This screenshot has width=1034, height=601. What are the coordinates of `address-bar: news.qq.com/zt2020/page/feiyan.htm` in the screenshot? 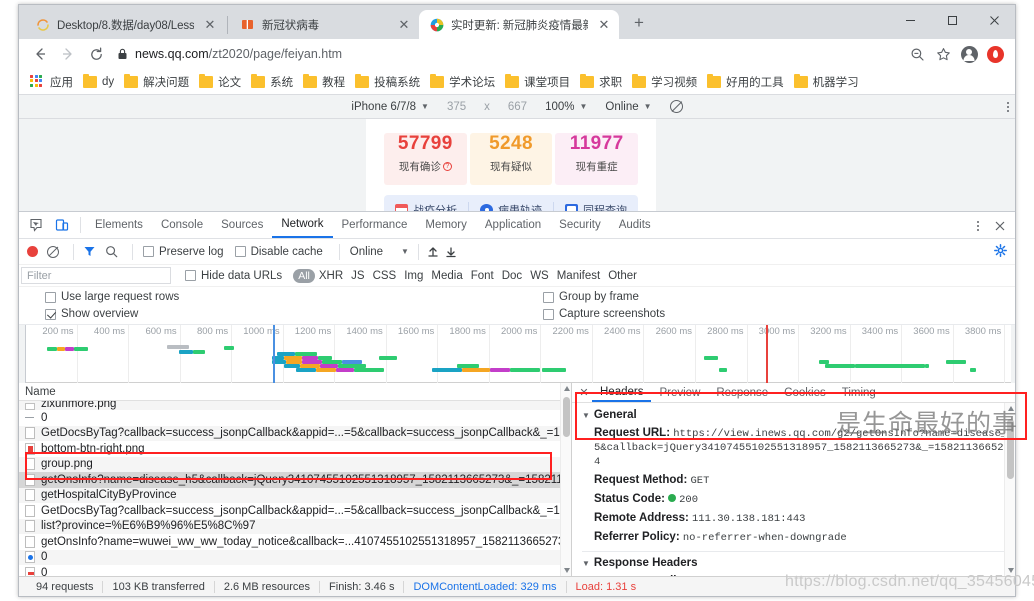 It's located at (507, 54).